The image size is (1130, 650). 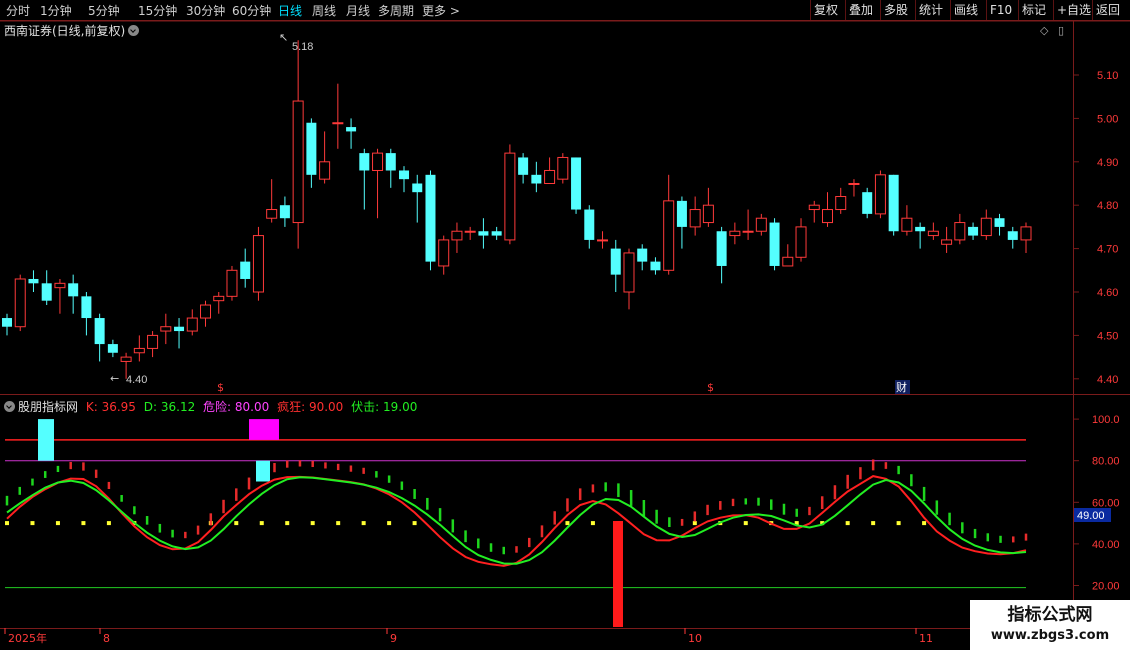 I want to click on price-tick-label: 4.60, so click(x=1107, y=293).